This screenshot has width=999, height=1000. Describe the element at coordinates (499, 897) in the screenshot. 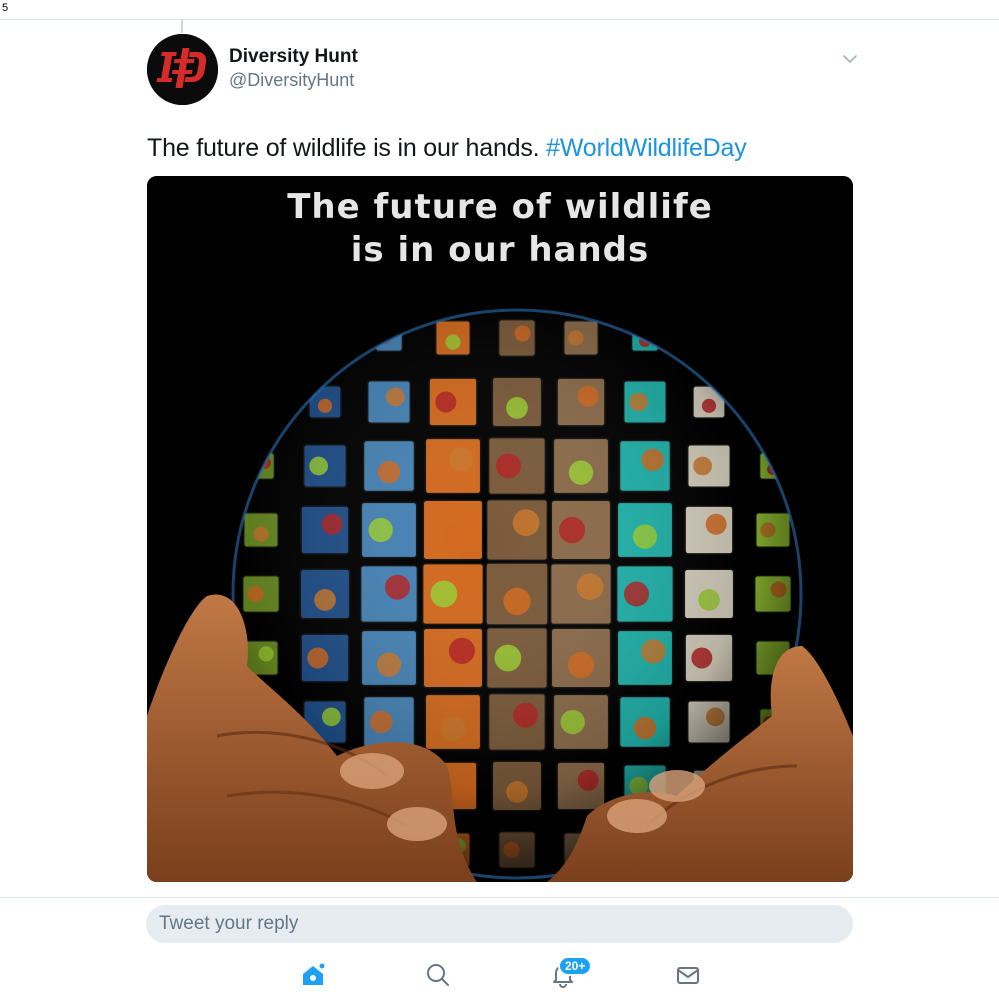

I see `reply-divider` at that location.